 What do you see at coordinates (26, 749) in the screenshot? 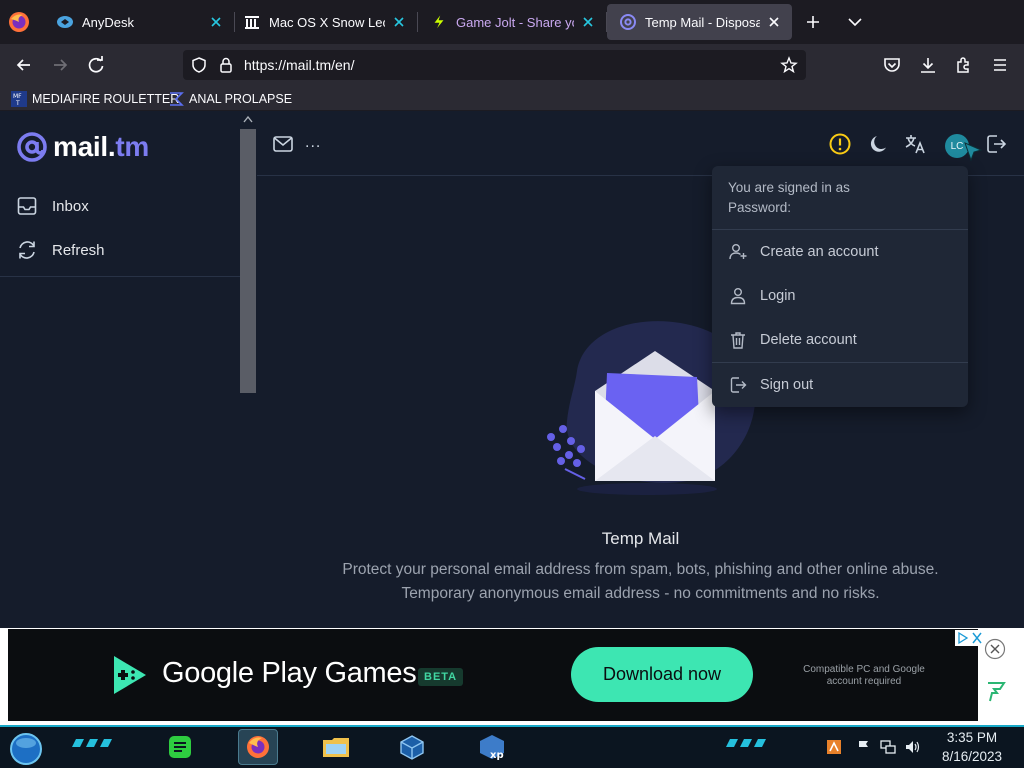
I see `start-orb-icon` at bounding box center [26, 749].